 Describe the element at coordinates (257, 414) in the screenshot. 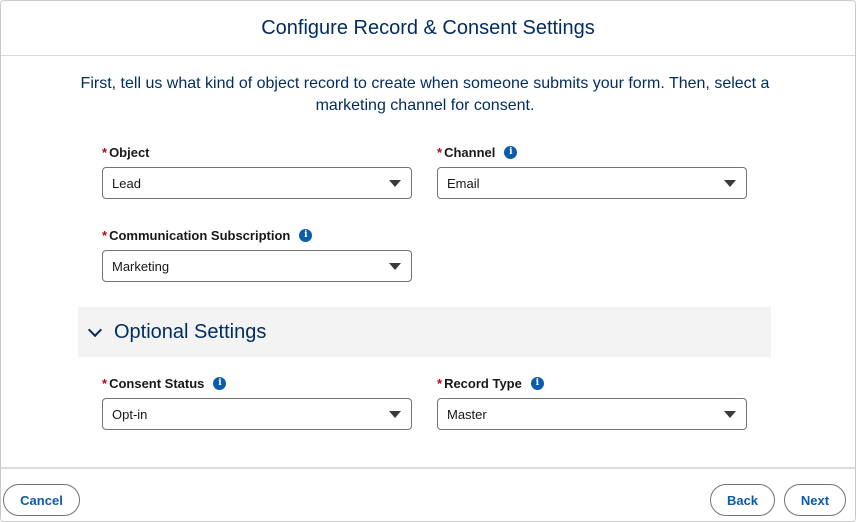

I see `consent-status-select: Opt-in` at that location.